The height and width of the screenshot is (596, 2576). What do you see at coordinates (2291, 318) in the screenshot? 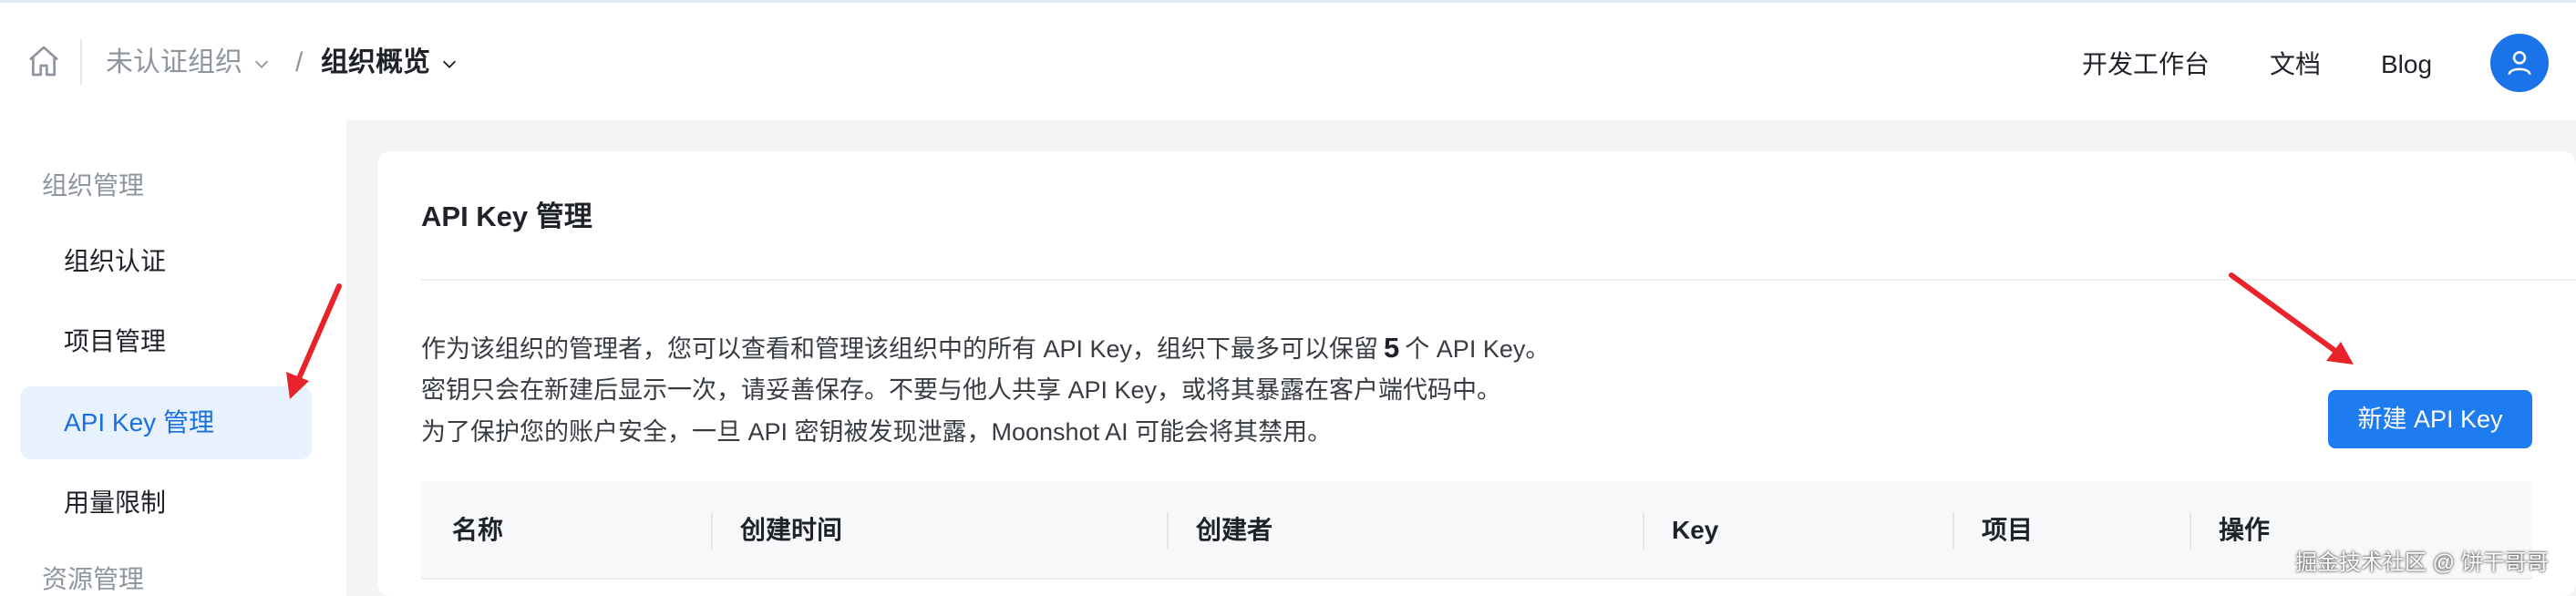
I see `red-arrow-new-button` at bounding box center [2291, 318].